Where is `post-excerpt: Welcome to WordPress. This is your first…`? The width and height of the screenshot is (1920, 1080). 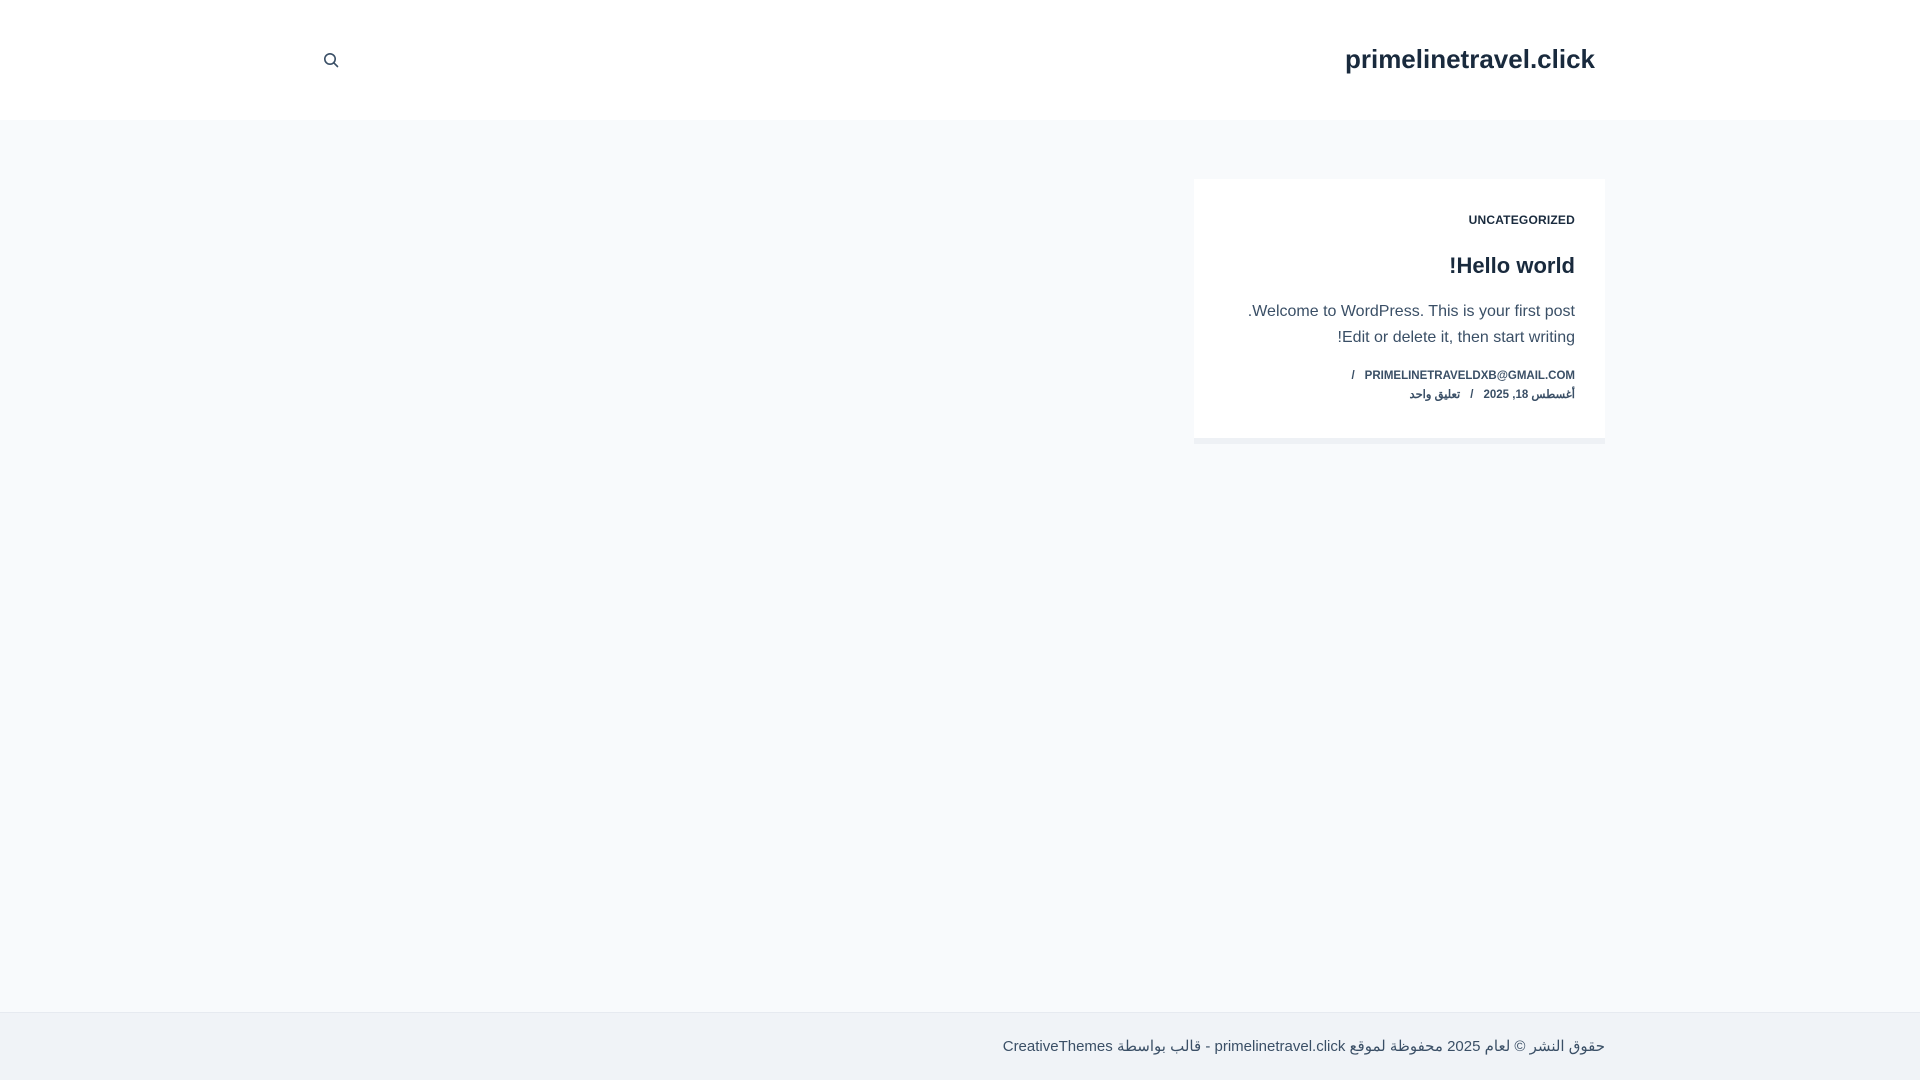
post-excerpt: Welcome to WordPress. This is your first… is located at coordinates (1399, 325).